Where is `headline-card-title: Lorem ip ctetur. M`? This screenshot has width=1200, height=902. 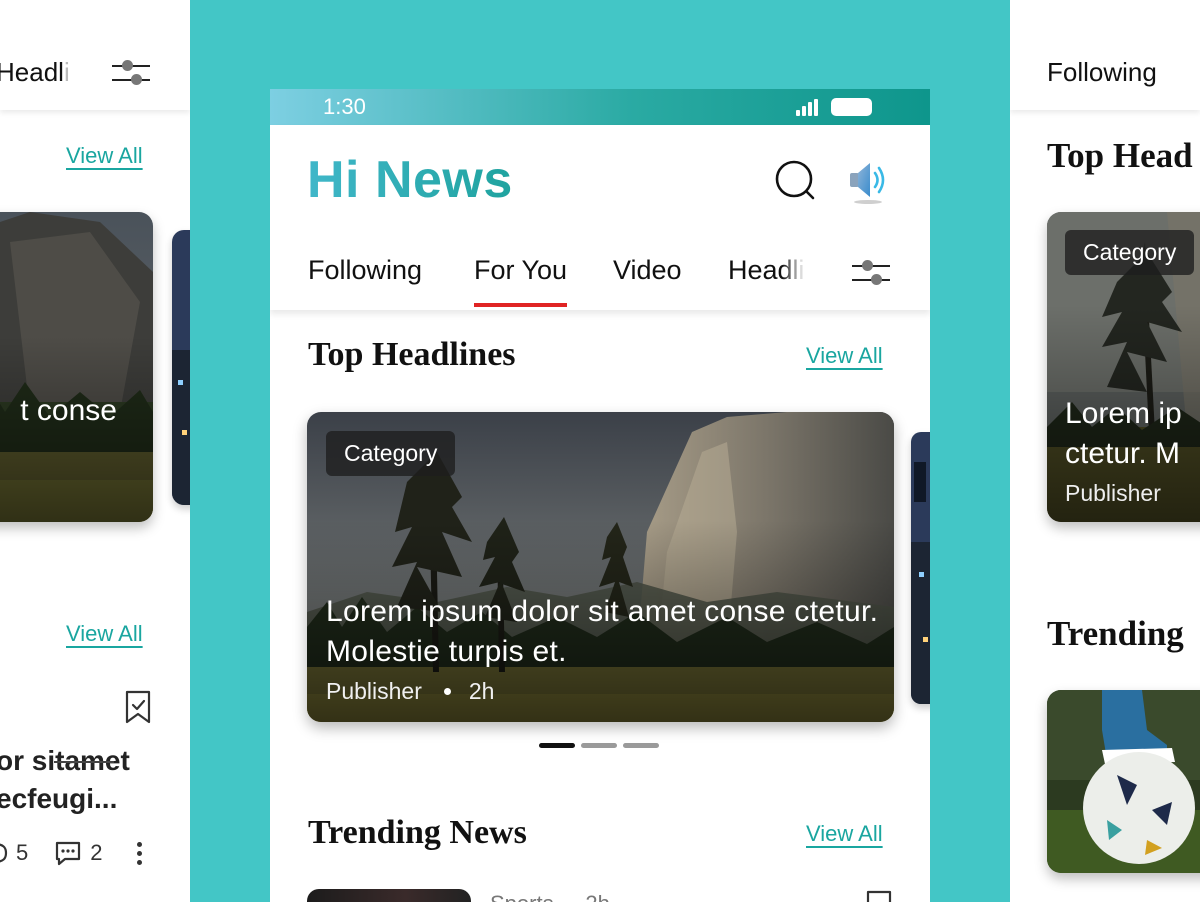
headline-card-title: Lorem ip ctetur. M is located at coordinates (1123, 433).